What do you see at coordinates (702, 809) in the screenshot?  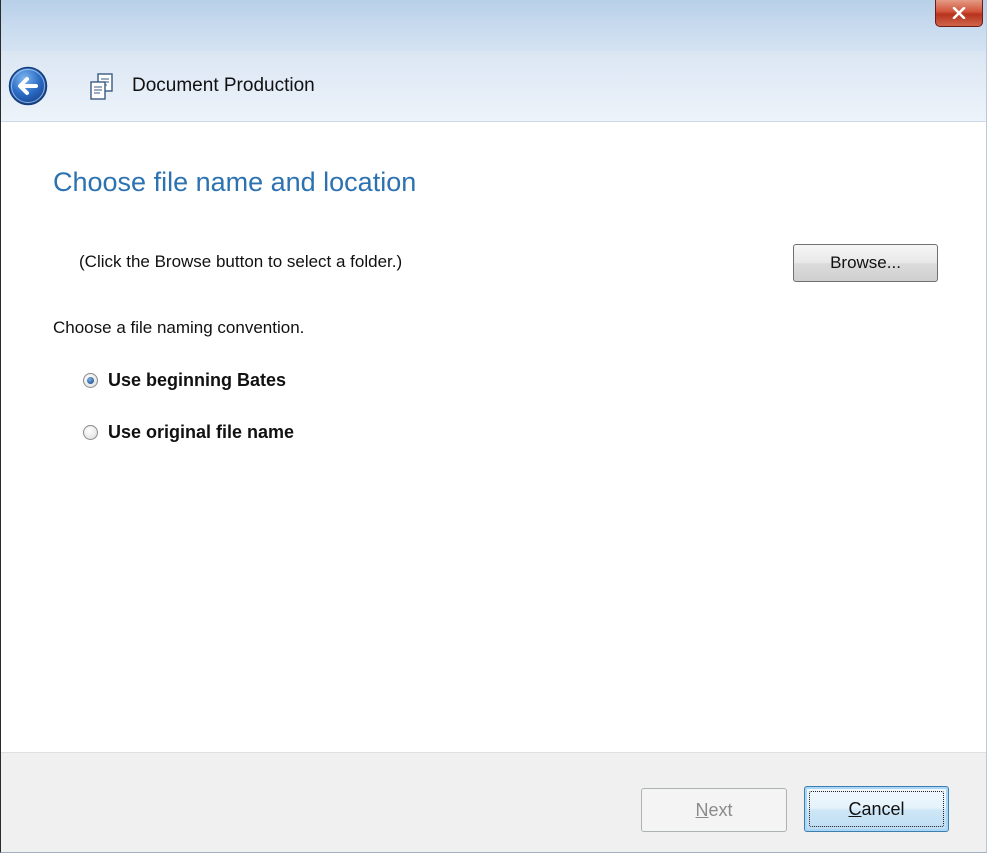 I see `next-accelerator: N` at bounding box center [702, 809].